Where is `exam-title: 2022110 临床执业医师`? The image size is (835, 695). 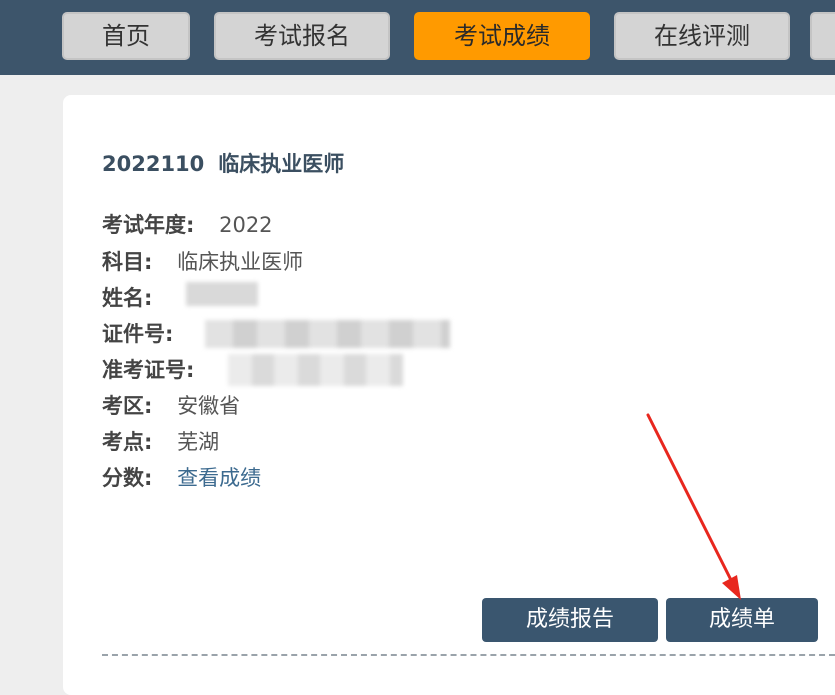 exam-title: 2022110 临床执业医师 is located at coordinates (223, 163).